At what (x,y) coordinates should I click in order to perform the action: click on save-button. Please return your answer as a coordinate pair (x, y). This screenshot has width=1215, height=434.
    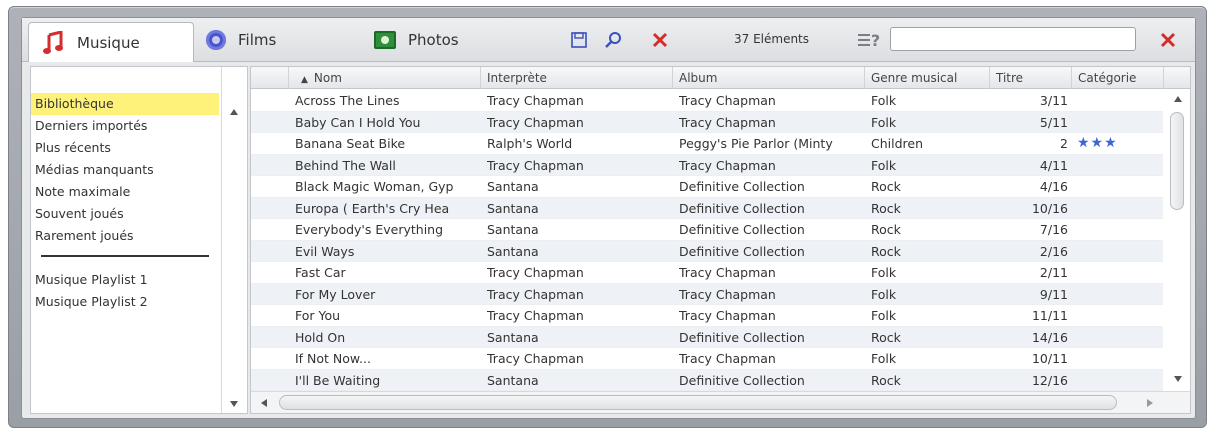
    Looking at the image, I should click on (579, 40).